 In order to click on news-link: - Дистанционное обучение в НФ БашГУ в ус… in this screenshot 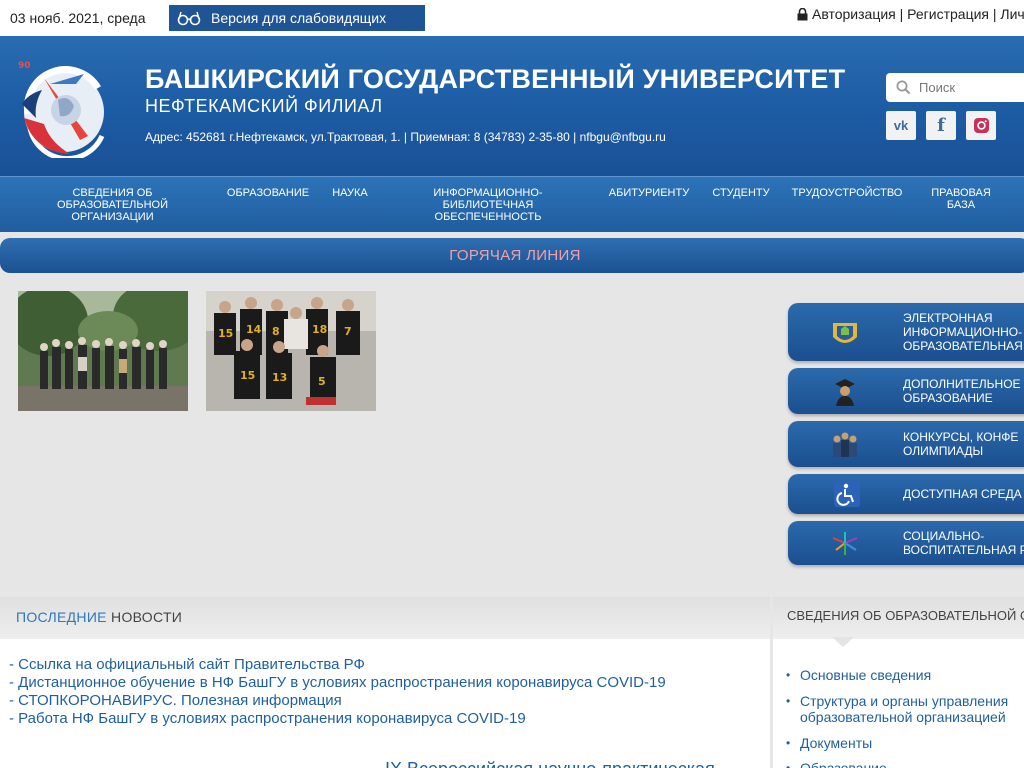, I will do `click(337, 682)`.